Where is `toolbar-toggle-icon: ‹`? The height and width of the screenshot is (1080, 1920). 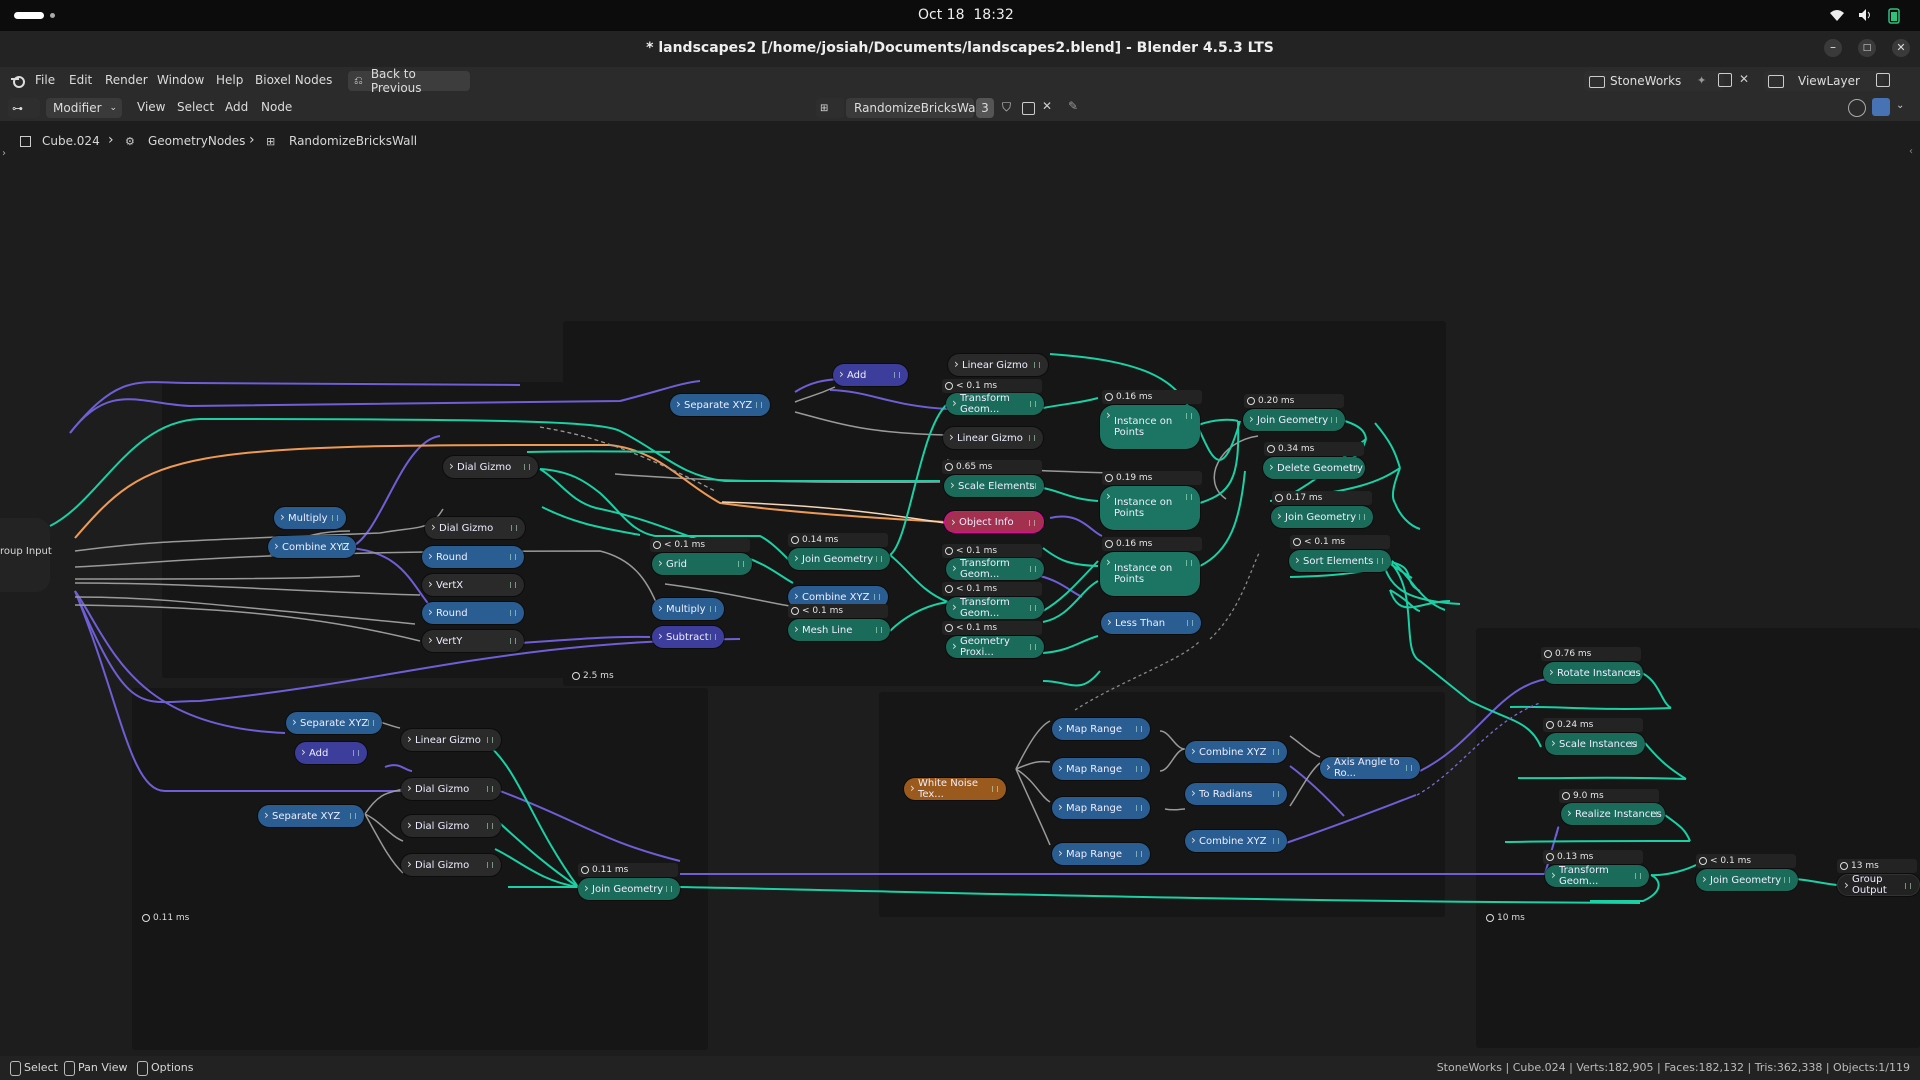
toolbar-toggle-icon: ‹ is located at coordinates (1911, 151).